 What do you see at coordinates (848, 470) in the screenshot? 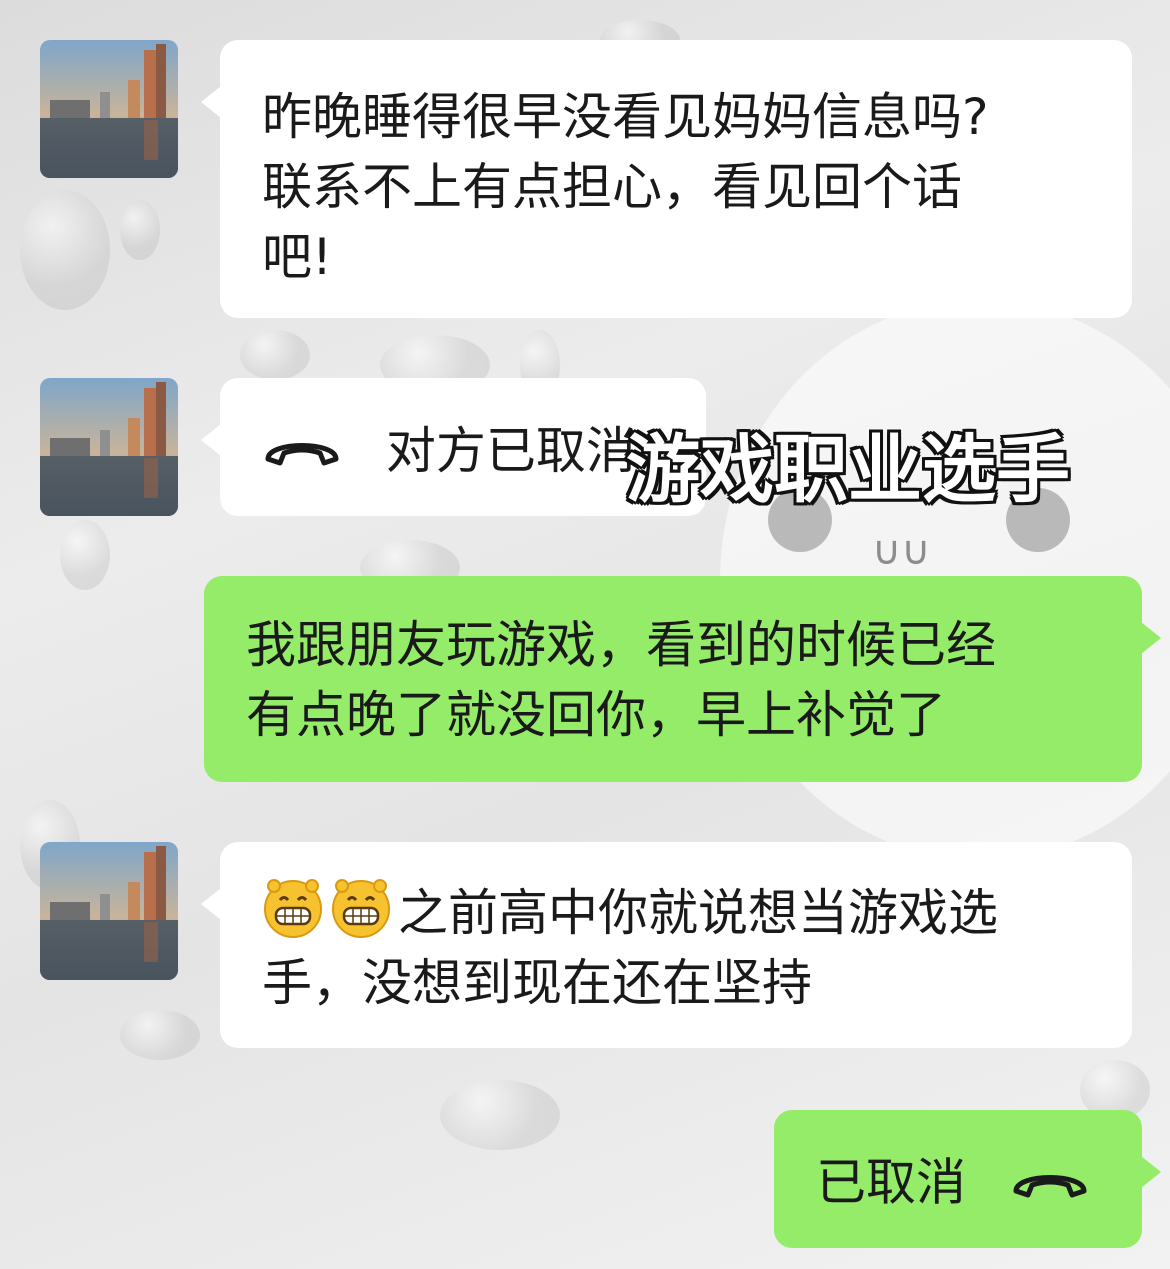
I see `overlay-caption: 游戏职业选手` at bounding box center [848, 470].